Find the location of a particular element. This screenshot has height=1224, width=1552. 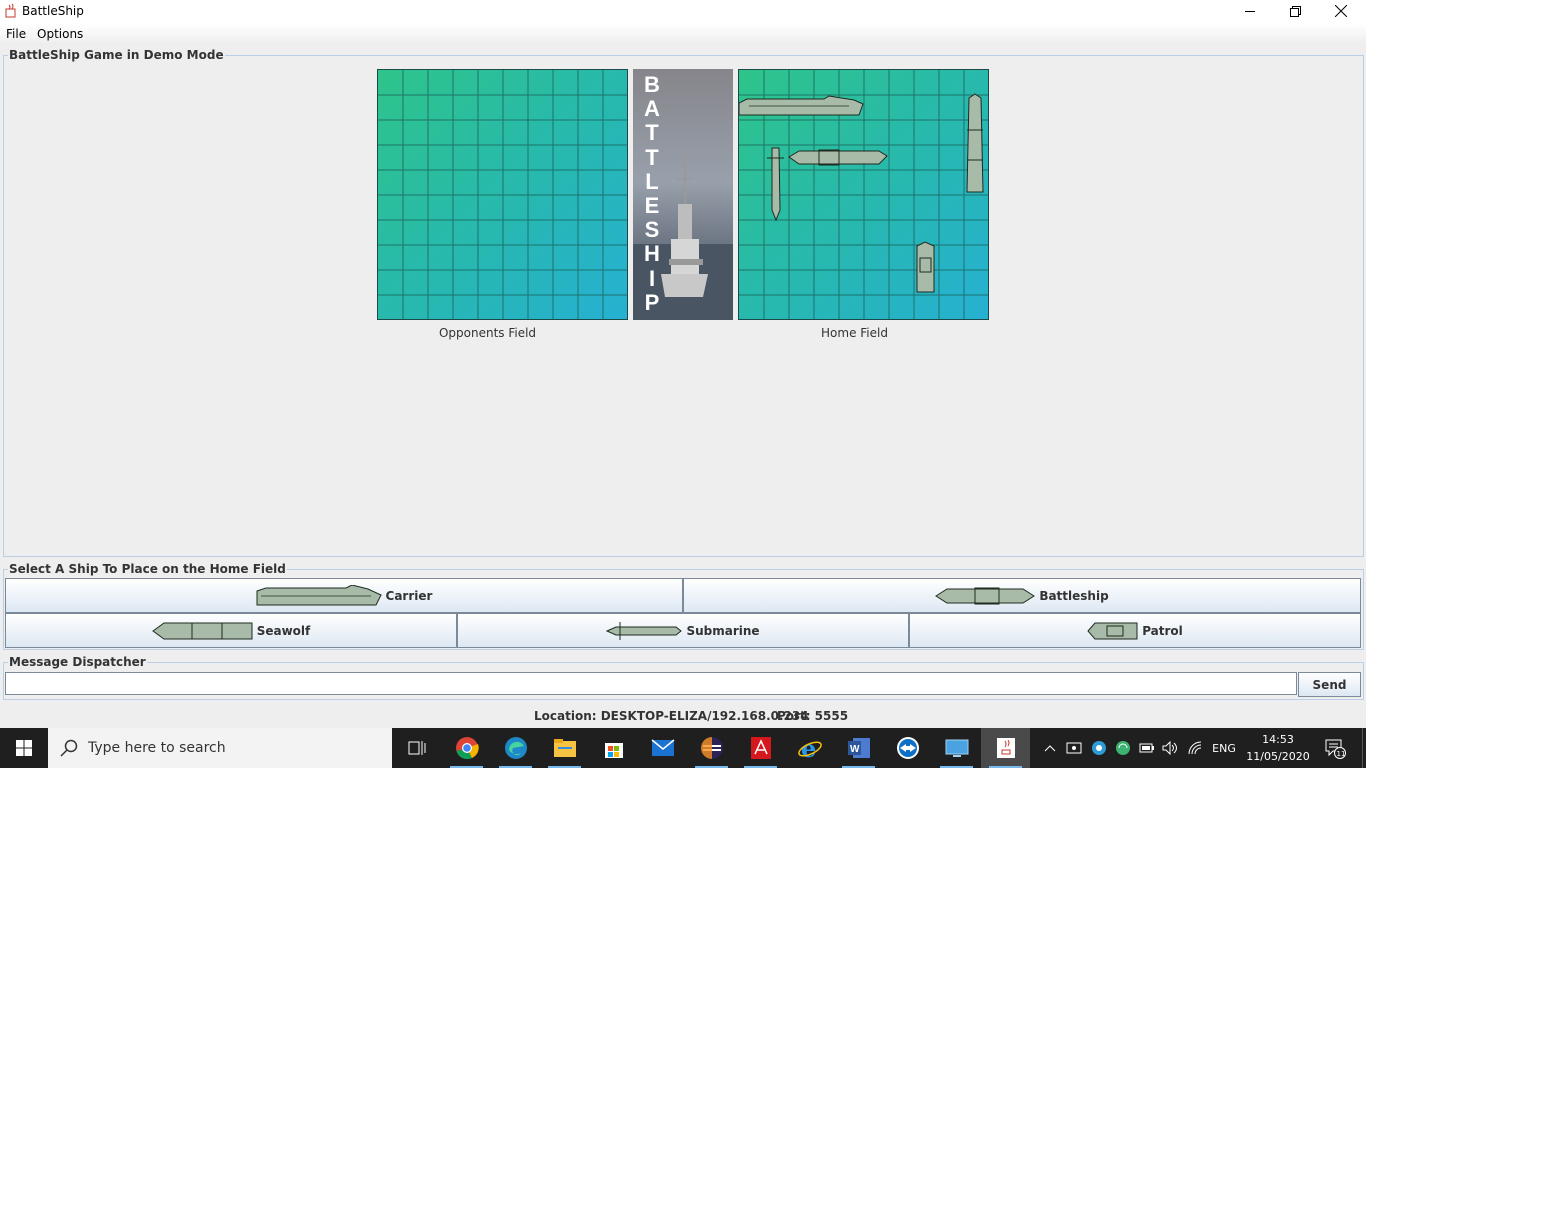

seawolf-label: Seawolf is located at coordinates (283, 630).